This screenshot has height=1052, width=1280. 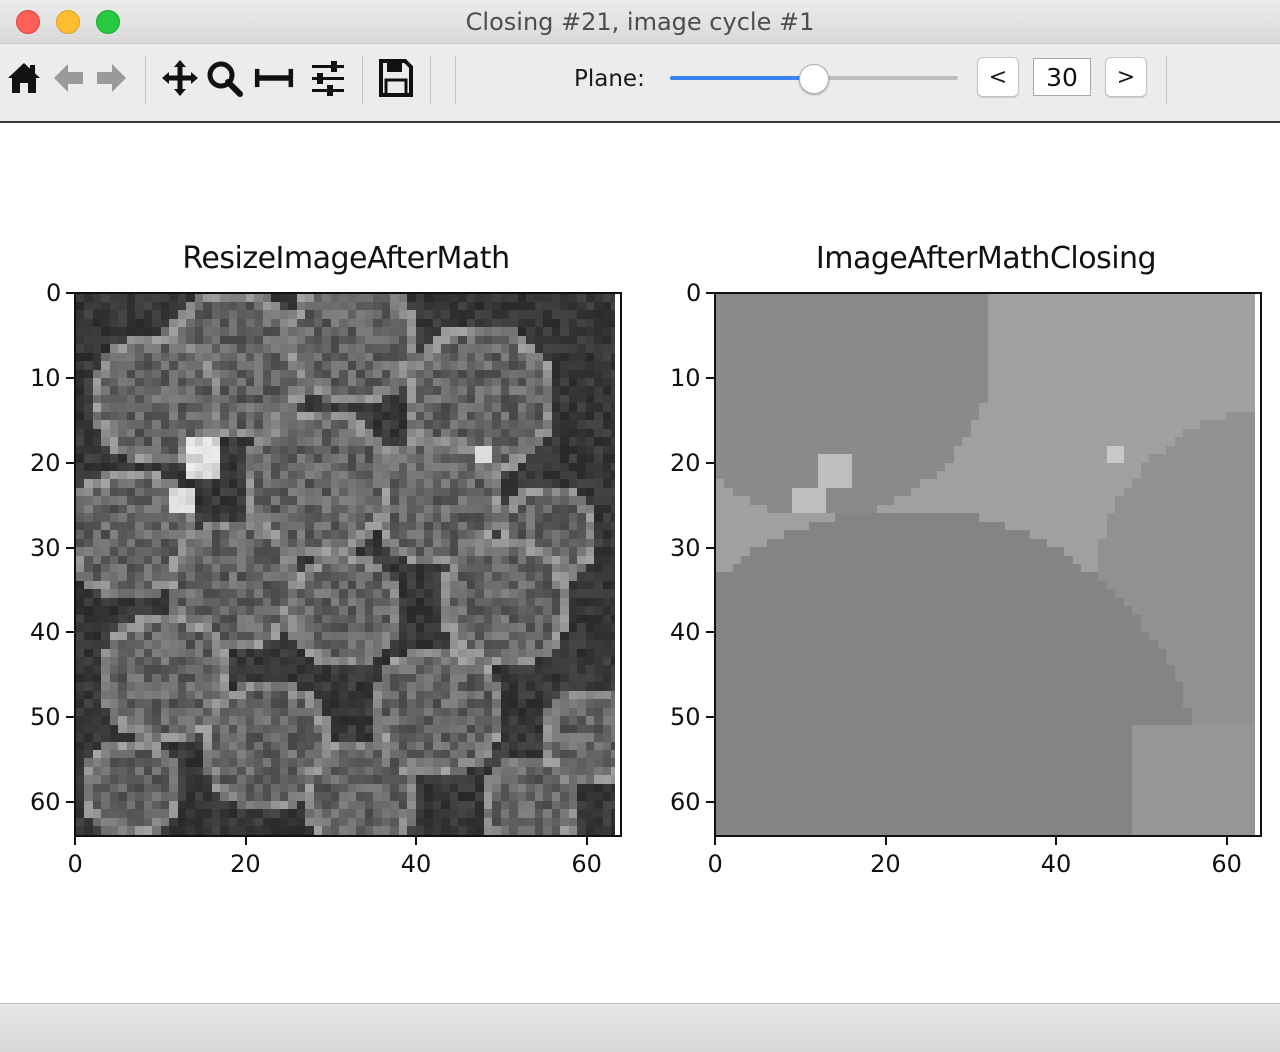 What do you see at coordinates (1126, 77) in the screenshot?
I see `next-plane-button: >` at bounding box center [1126, 77].